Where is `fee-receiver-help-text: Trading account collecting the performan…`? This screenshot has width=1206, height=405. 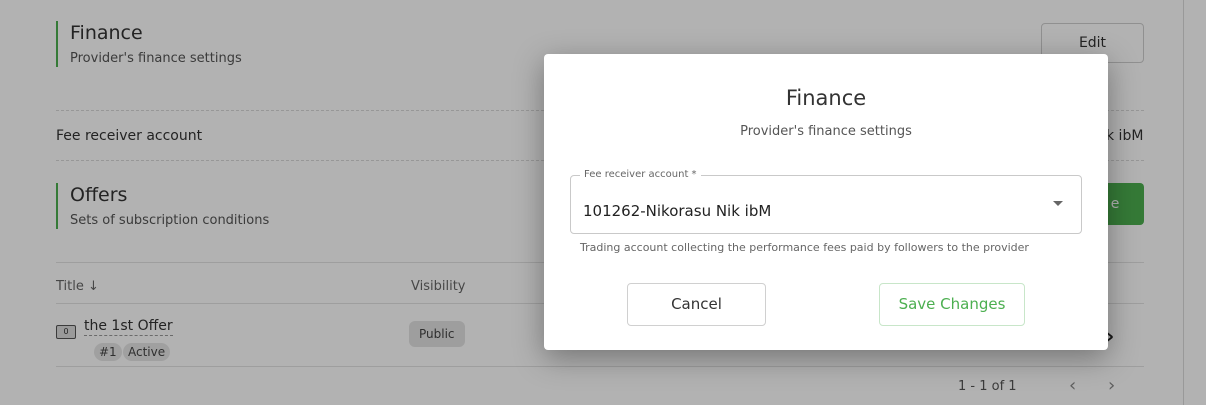
fee-receiver-help-text: Trading account collecting the performan… is located at coordinates (804, 247).